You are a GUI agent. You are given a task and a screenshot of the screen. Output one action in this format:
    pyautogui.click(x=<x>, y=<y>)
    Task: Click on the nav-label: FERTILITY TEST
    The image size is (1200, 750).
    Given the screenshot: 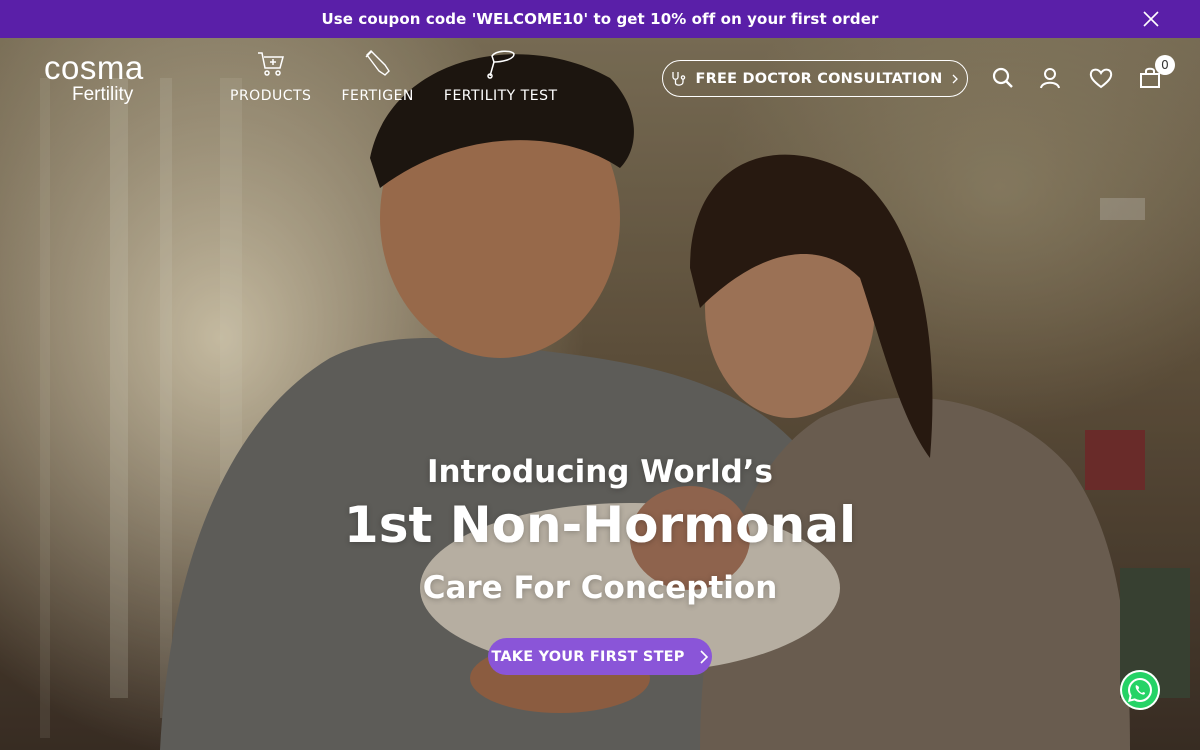 What is the action you would take?
    pyautogui.click(x=500, y=96)
    